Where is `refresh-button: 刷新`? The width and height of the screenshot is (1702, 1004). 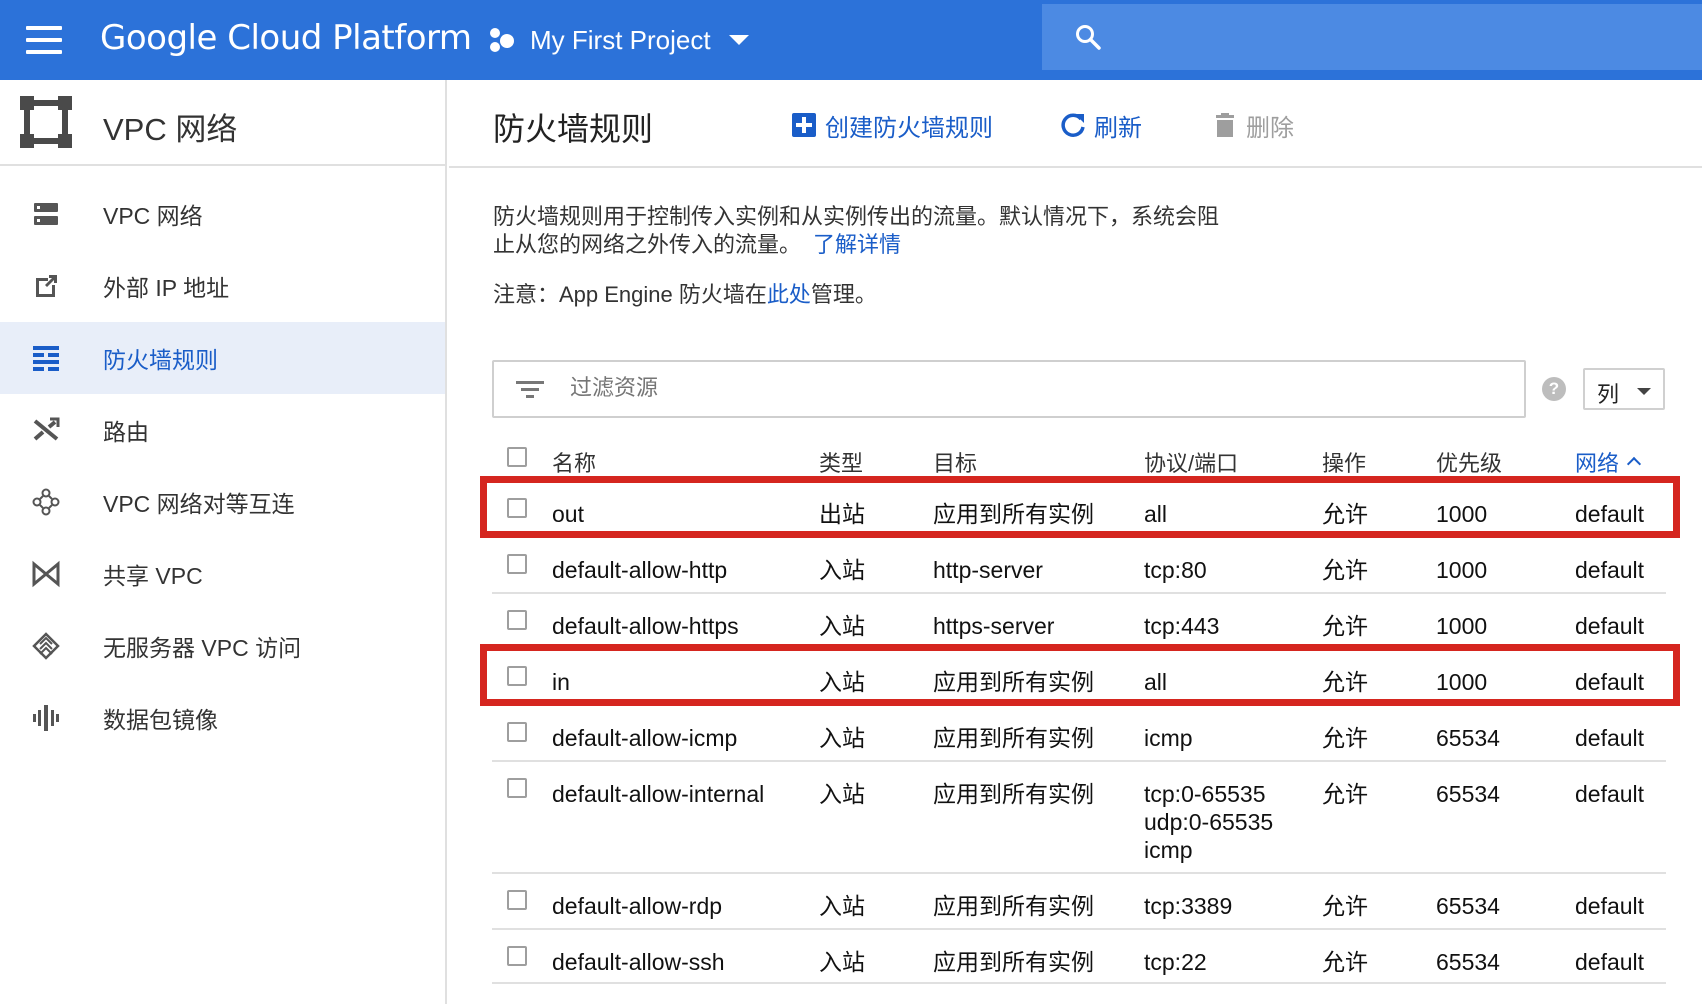
refresh-button: 刷新 is located at coordinates (1101, 125).